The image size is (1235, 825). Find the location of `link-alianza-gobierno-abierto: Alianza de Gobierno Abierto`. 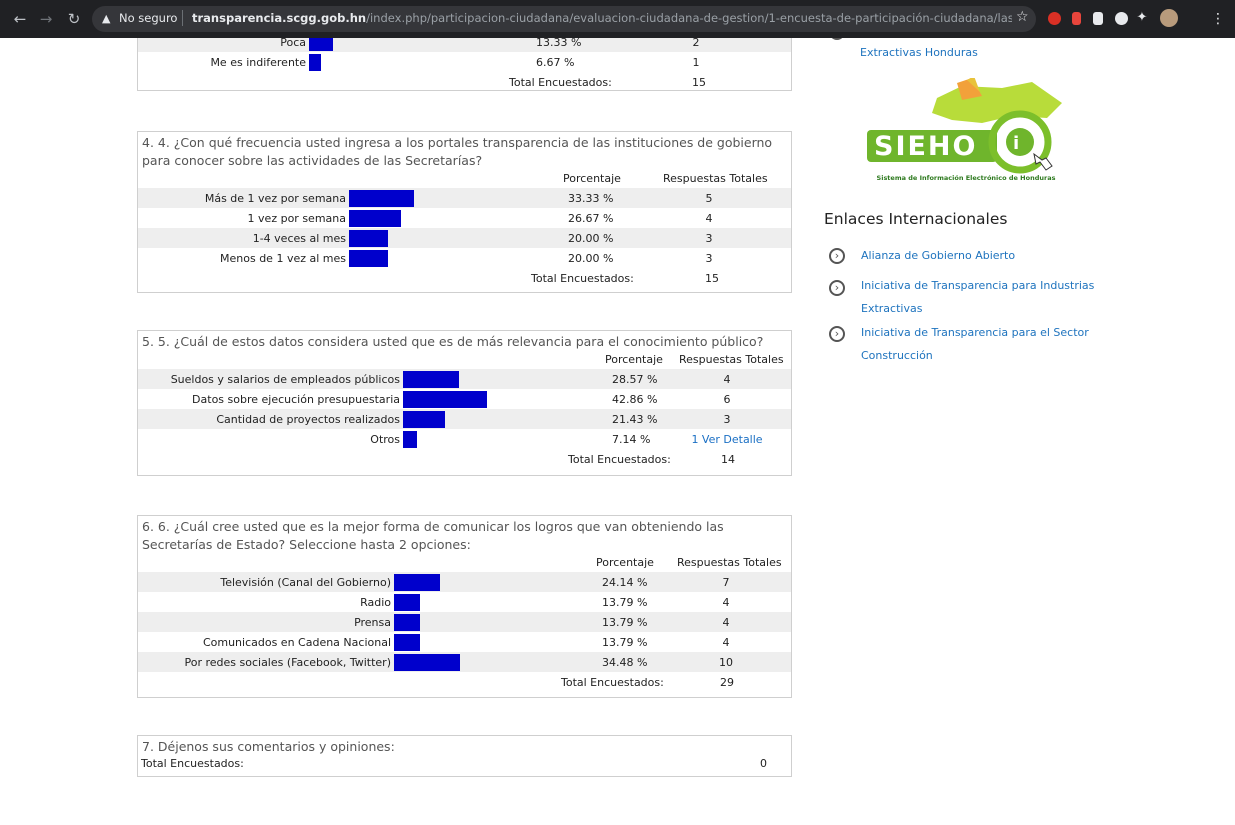

link-alianza-gobierno-abierto: Alianza de Gobierno Abierto is located at coordinates (938, 255).